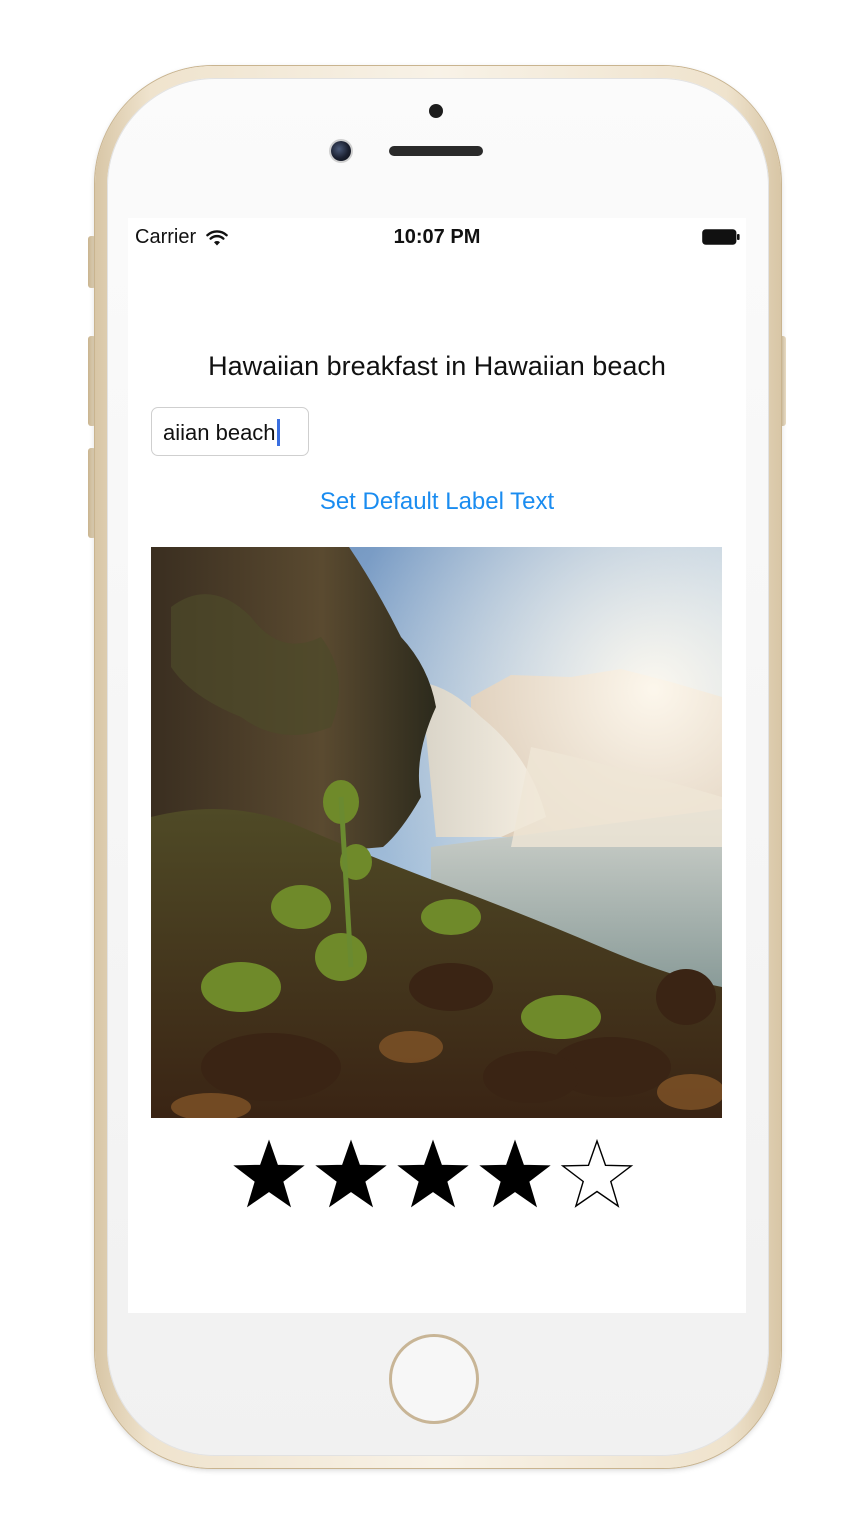 This screenshot has height=1521, width=868. Describe the element at coordinates (437, 502) in the screenshot. I see `set-default-label-button: Set Default Label Text` at that location.